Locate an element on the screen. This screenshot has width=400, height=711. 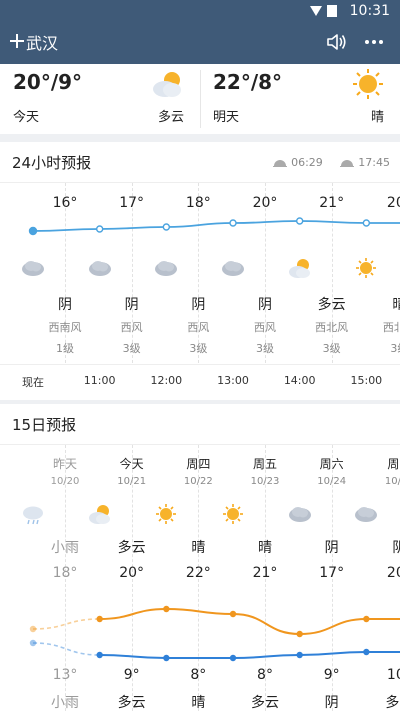
high-temp-line is located at coordinates (249, 621).